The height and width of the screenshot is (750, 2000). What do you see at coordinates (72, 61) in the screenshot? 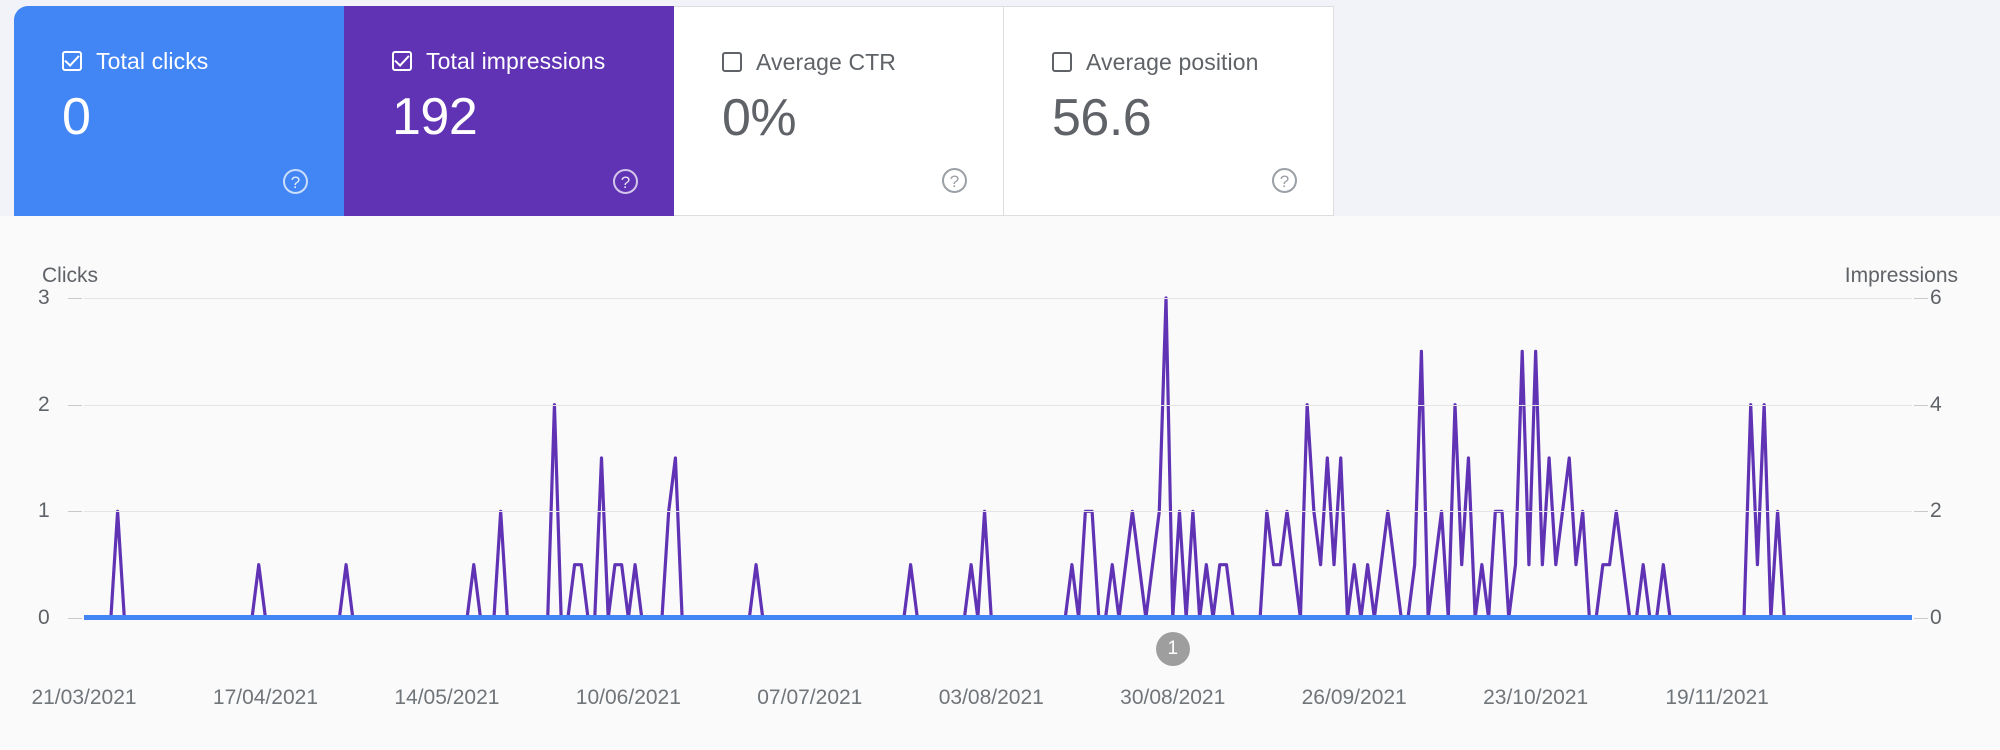
I see `checkbox-total-clicks` at bounding box center [72, 61].